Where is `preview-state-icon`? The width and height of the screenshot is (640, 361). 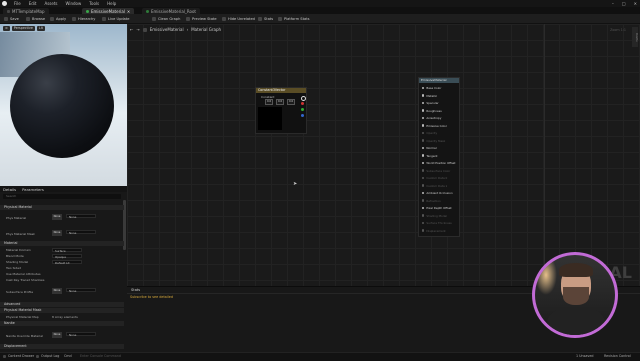 preview-state-icon is located at coordinates (188, 18).